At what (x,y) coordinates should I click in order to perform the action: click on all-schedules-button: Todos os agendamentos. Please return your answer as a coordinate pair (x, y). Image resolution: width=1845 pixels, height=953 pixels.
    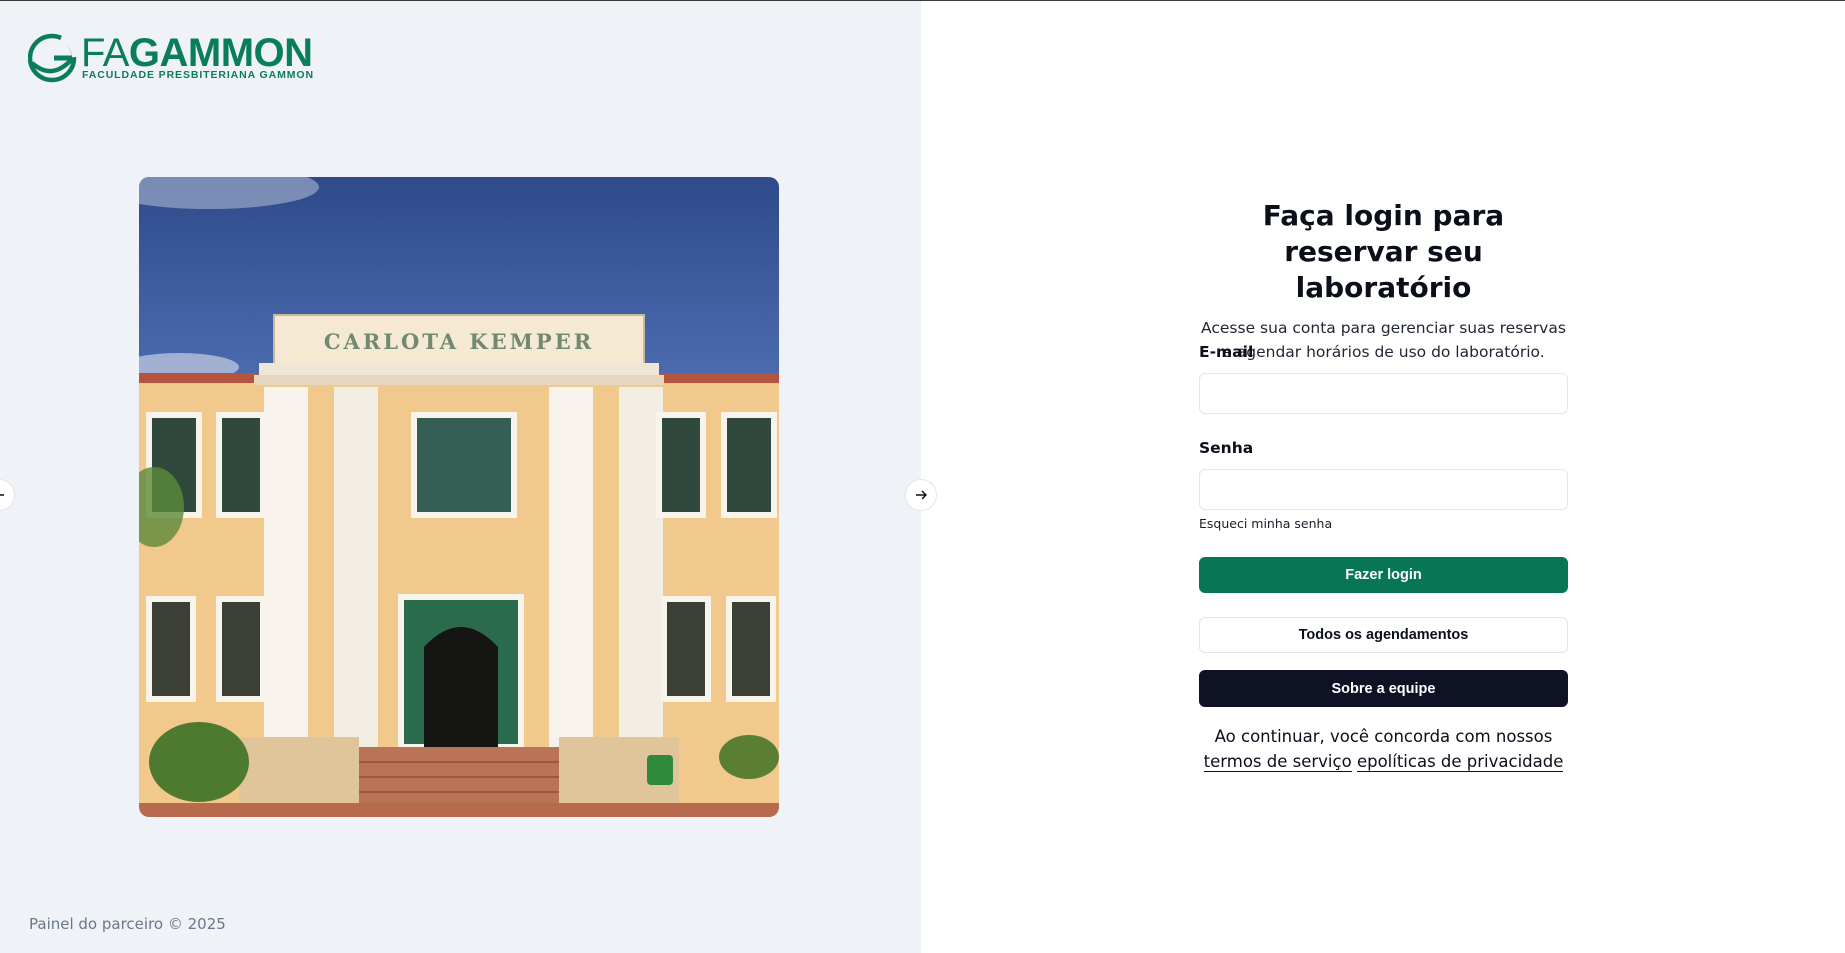
    Looking at the image, I should click on (1383, 635).